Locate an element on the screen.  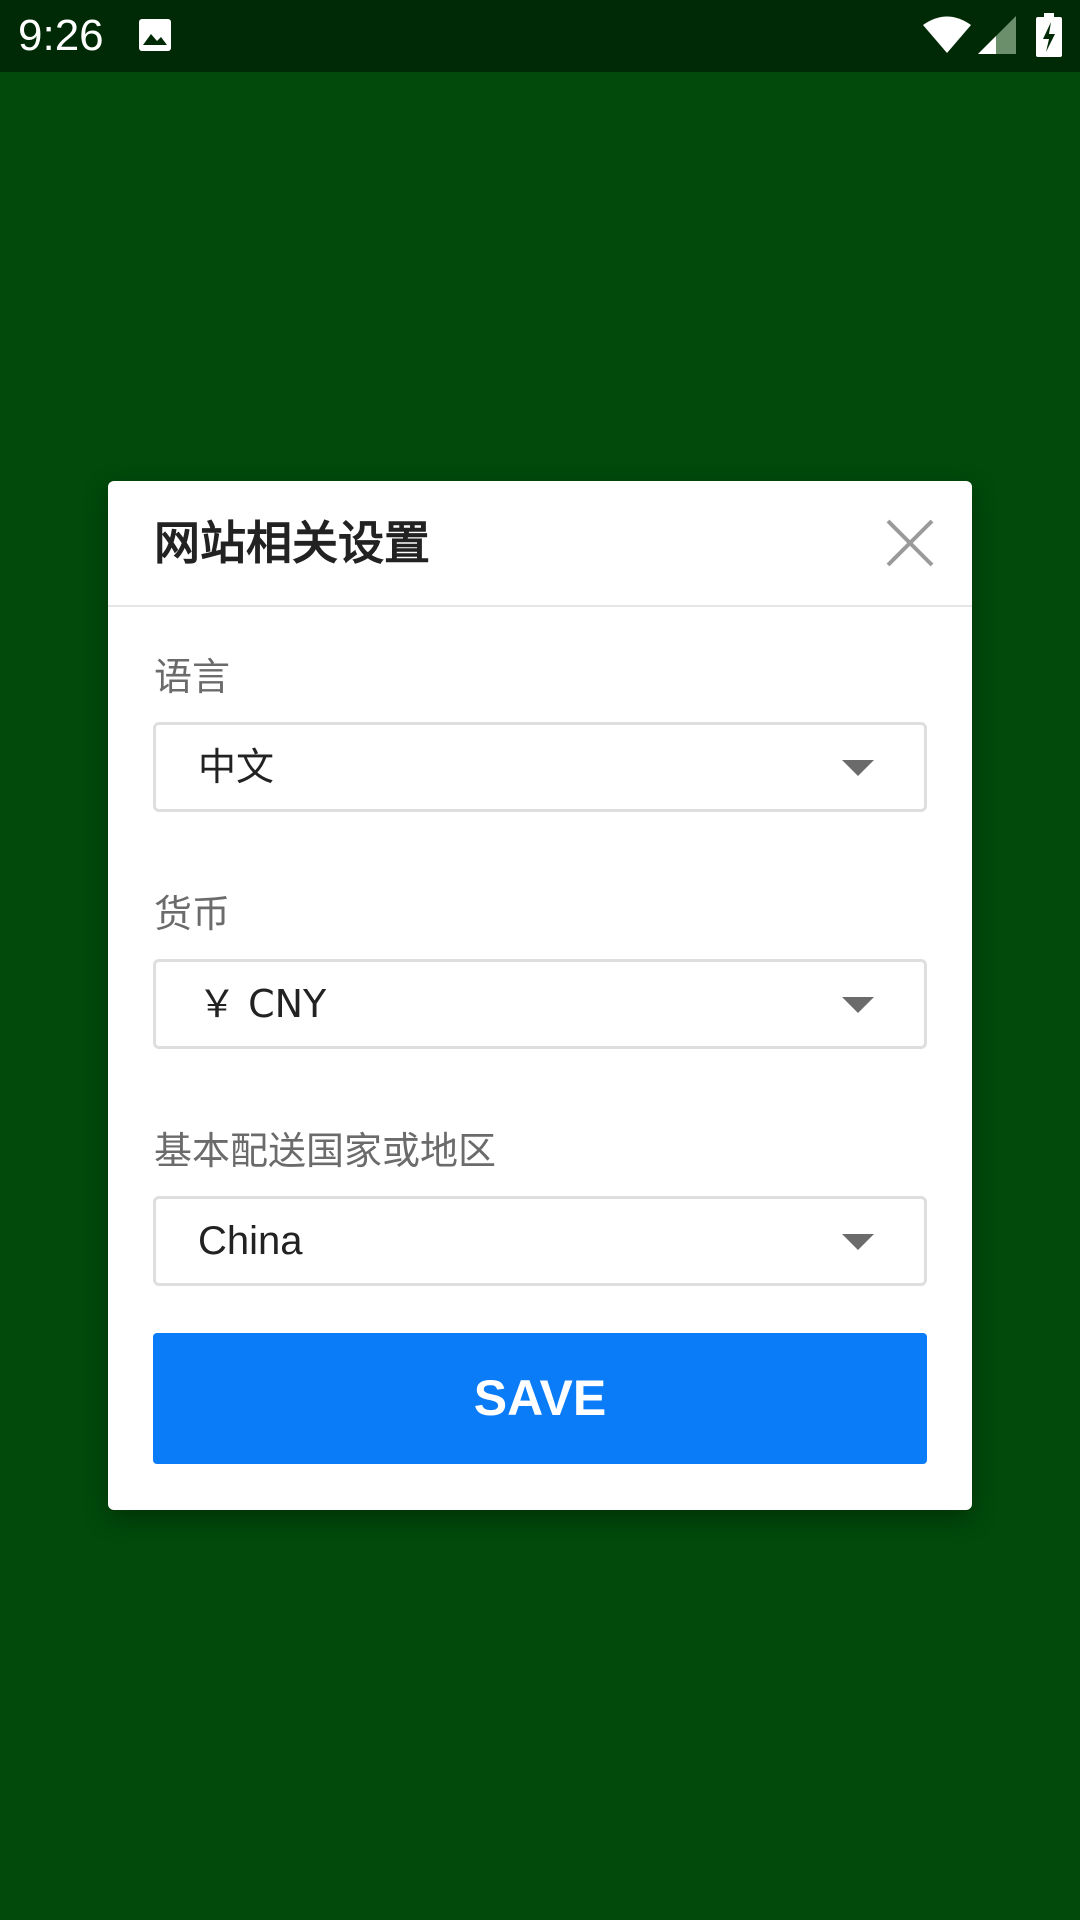
currency-select-value: ￥ CNY is located at coordinates (262, 1004).